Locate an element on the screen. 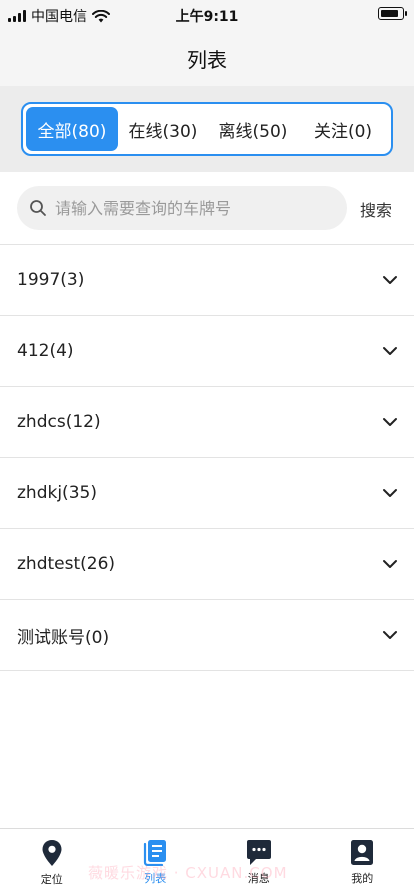 The image size is (414, 896). group-row: zhdtest(26) is located at coordinates (207, 564).